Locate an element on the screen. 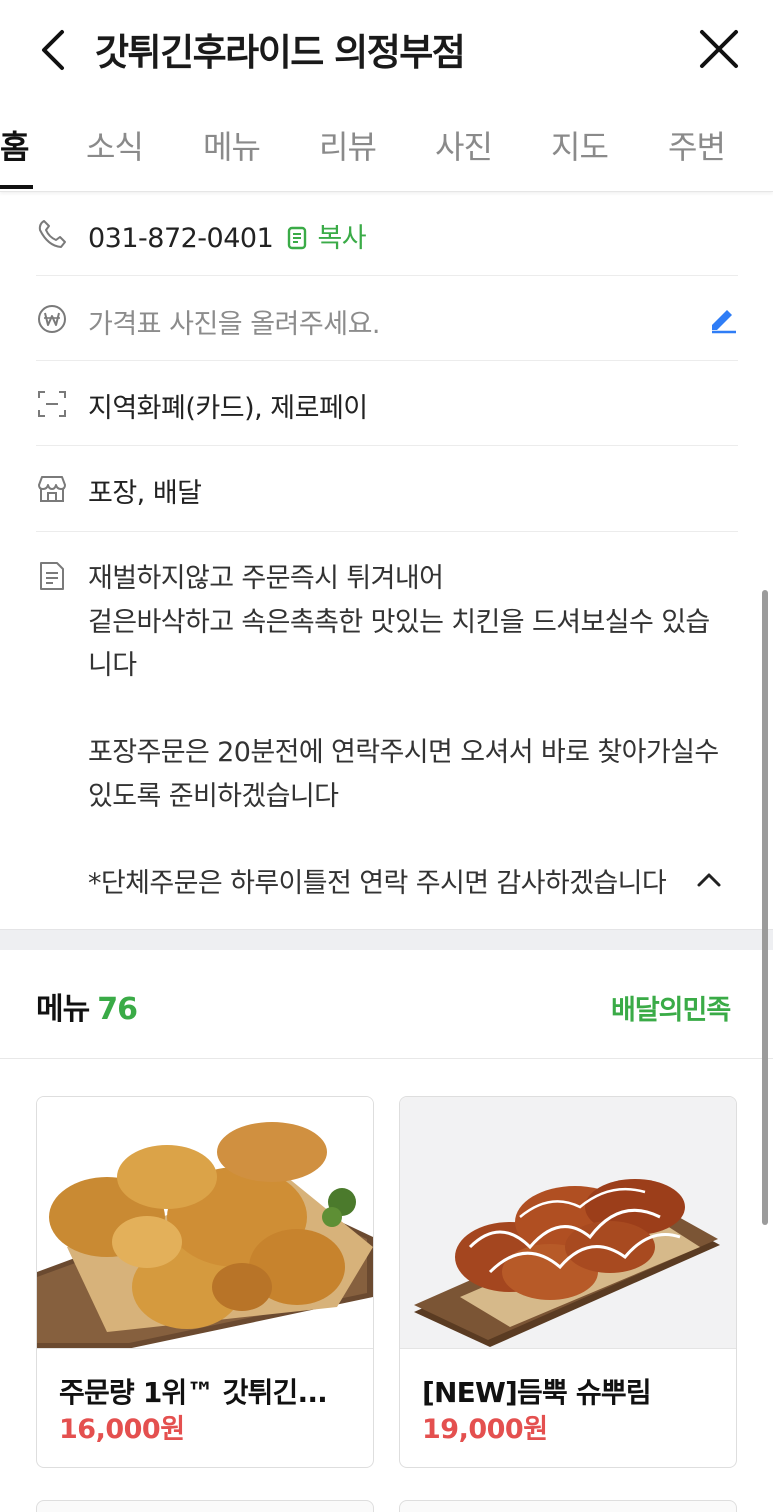  menu-item-price: 16,000원 is located at coordinates (122, 1429).